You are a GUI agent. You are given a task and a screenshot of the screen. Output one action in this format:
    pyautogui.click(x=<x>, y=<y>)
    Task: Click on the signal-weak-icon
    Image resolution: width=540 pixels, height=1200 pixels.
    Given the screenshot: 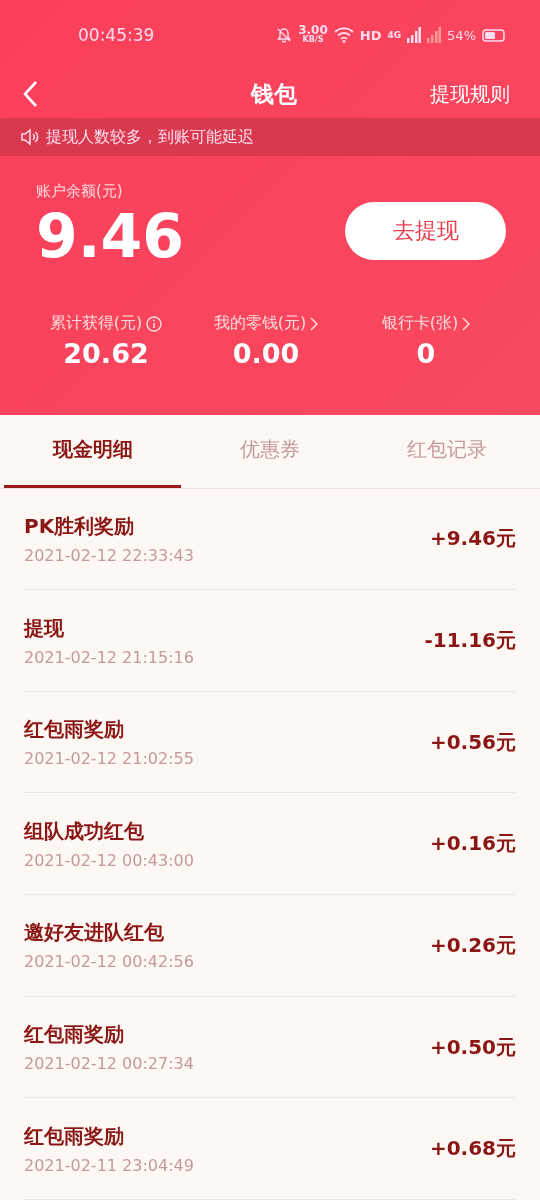 What is the action you would take?
    pyautogui.click(x=434, y=35)
    